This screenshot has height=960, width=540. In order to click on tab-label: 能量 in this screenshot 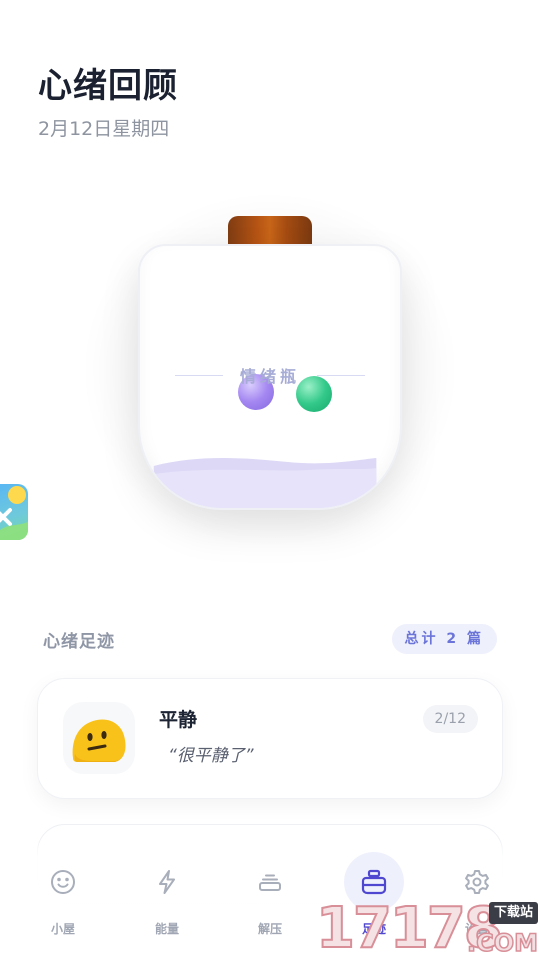, I will do `click(166, 929)`.